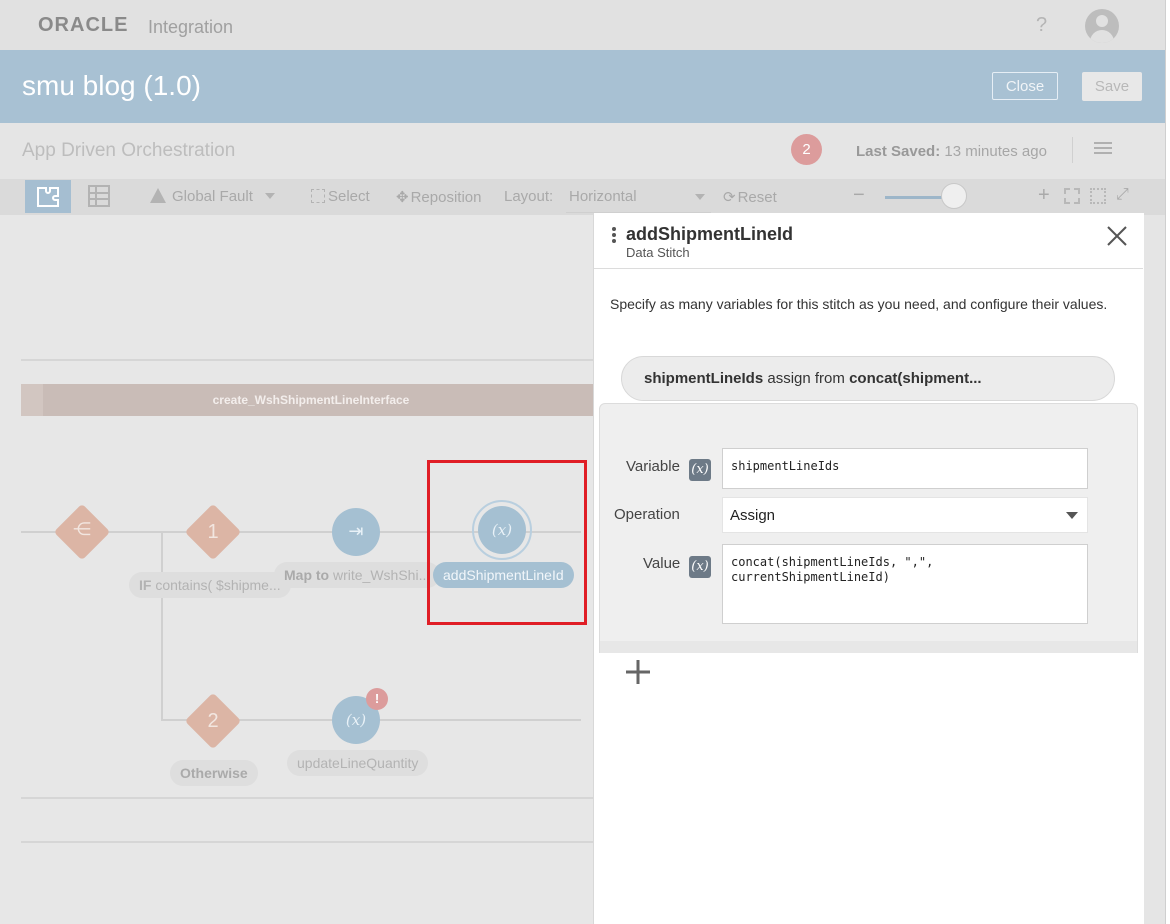 The width and height of the screenshot is (1170, 924). Describe the element at coordinates (710, 234) in the screenshot. I see `panel-title: addShipmentLineId` at that location.